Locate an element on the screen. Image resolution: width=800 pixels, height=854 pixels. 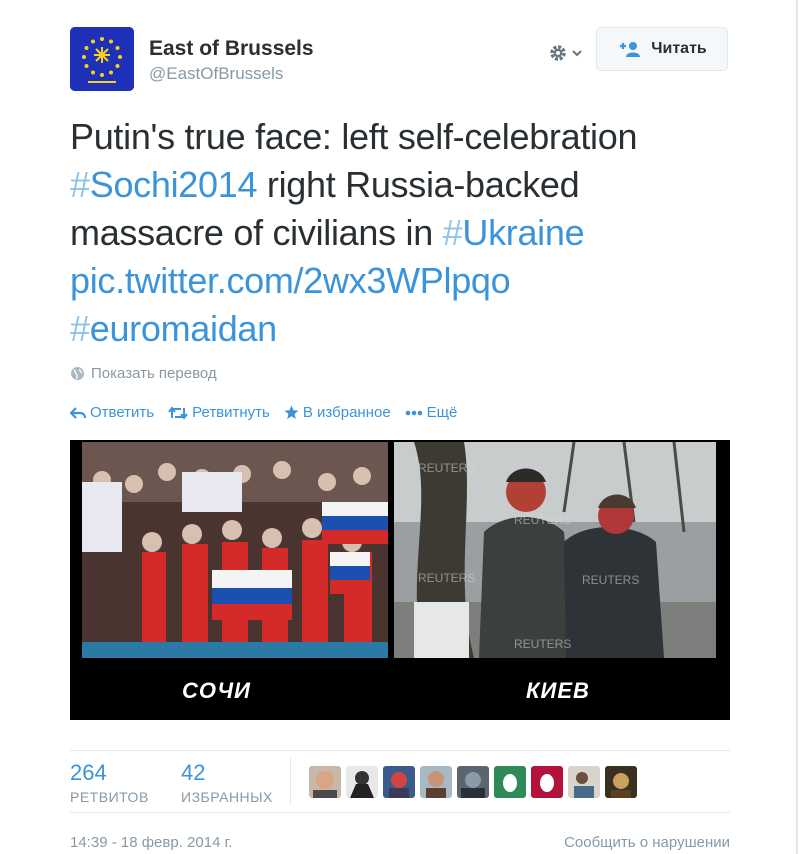
tweet-header: East of Brussels @EastOfBrussels Читать is located at coordinates (400, 59).